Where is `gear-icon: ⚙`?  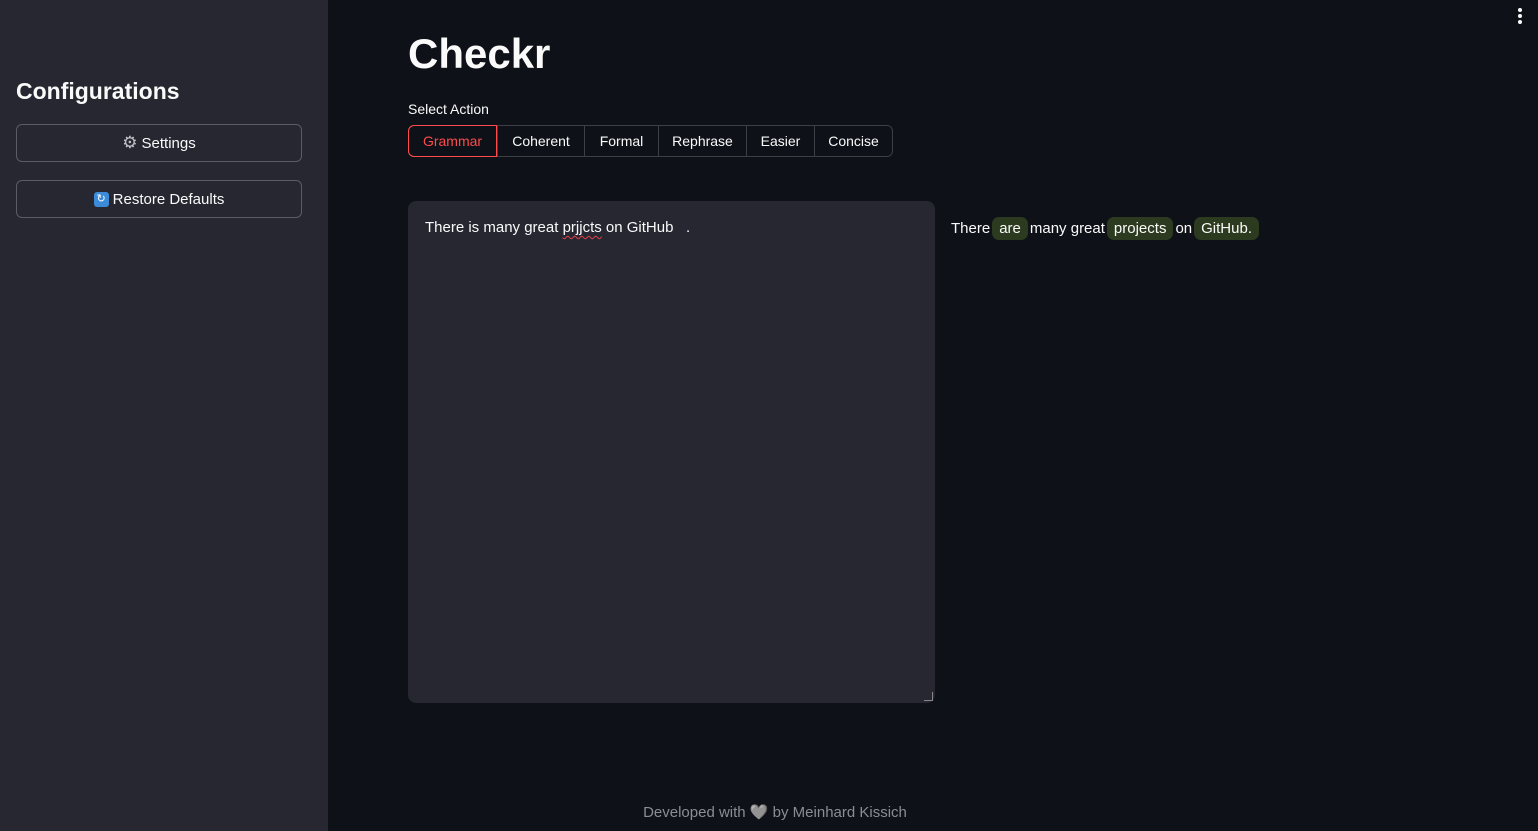
gear-icon: ⚙ is located at coordinates (130, 142).